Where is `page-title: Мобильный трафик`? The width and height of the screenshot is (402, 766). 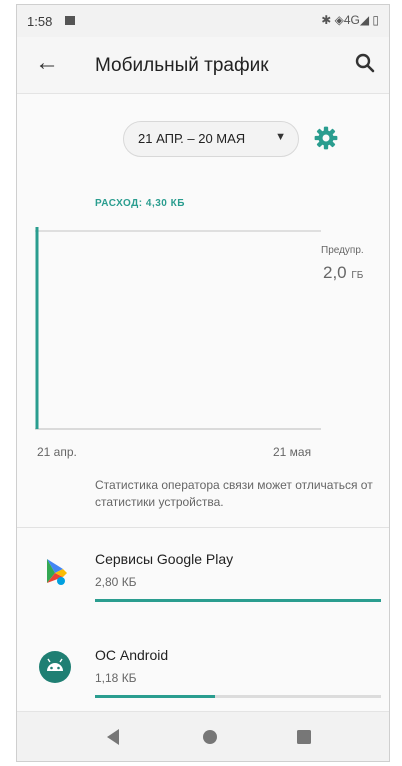
page-title: Мобильный трафик is located at coordinates (182, 65).